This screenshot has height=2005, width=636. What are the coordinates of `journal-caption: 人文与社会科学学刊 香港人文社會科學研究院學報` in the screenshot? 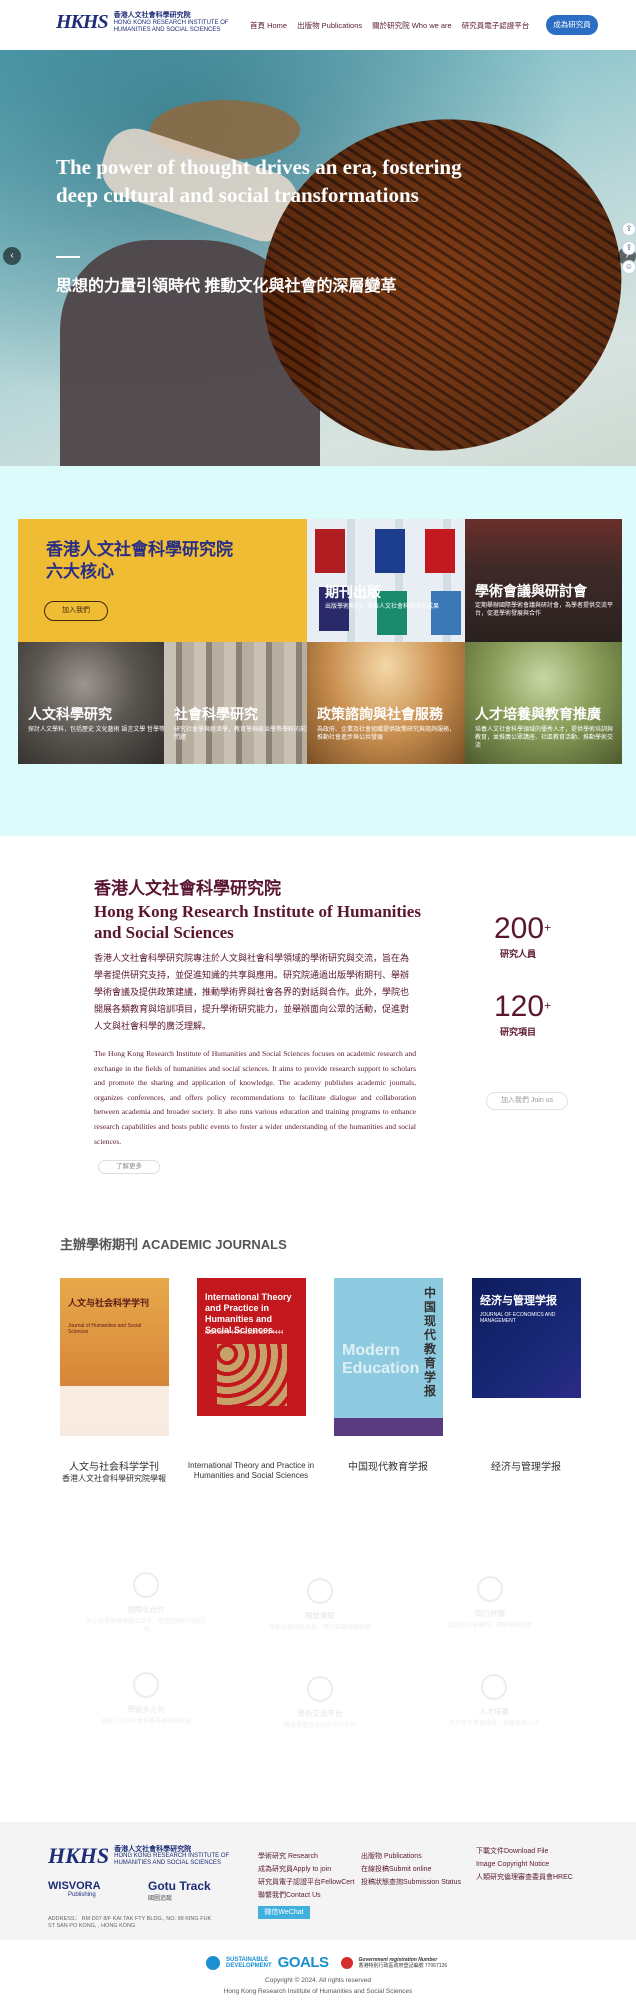 It's located at (114, 1473).